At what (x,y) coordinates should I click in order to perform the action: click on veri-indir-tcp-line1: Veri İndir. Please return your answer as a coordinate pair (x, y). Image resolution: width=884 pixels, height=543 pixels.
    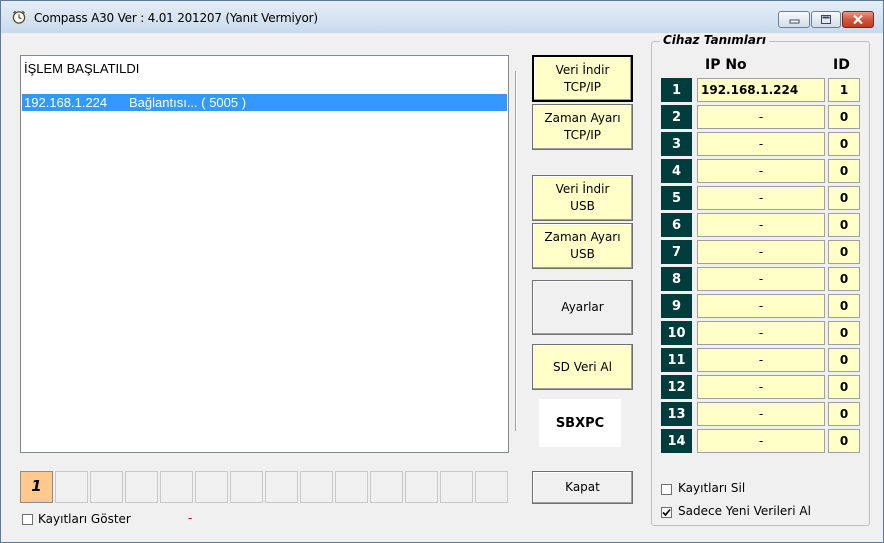
    Looking at the image, I should click on (582, 69).